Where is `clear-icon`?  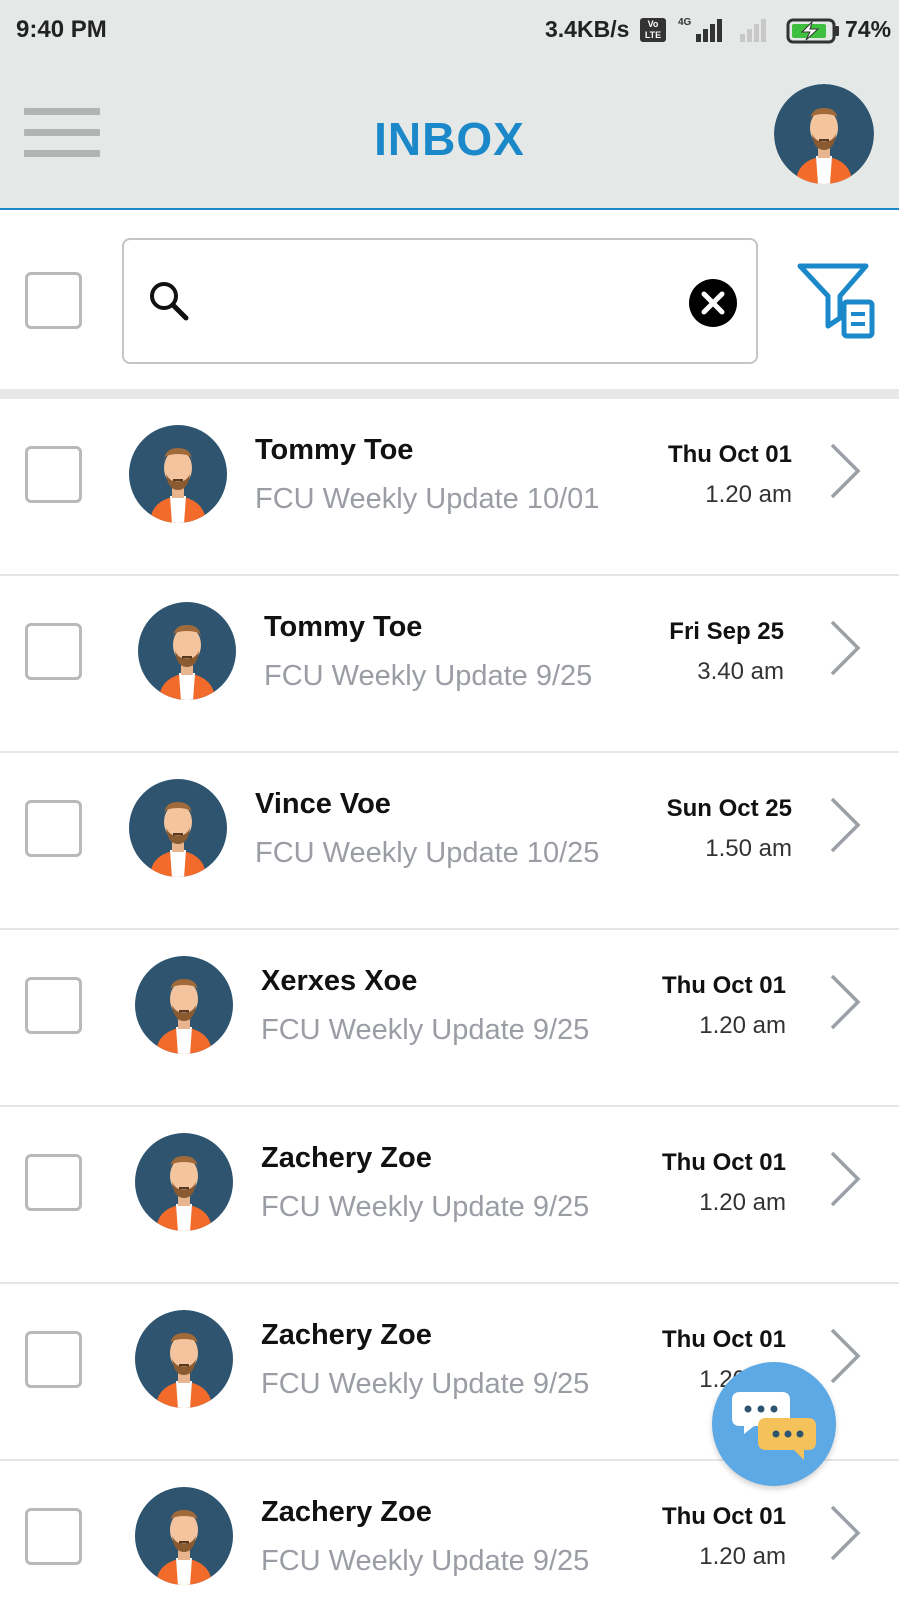
clear-icon is located at coordinates (713, 303).